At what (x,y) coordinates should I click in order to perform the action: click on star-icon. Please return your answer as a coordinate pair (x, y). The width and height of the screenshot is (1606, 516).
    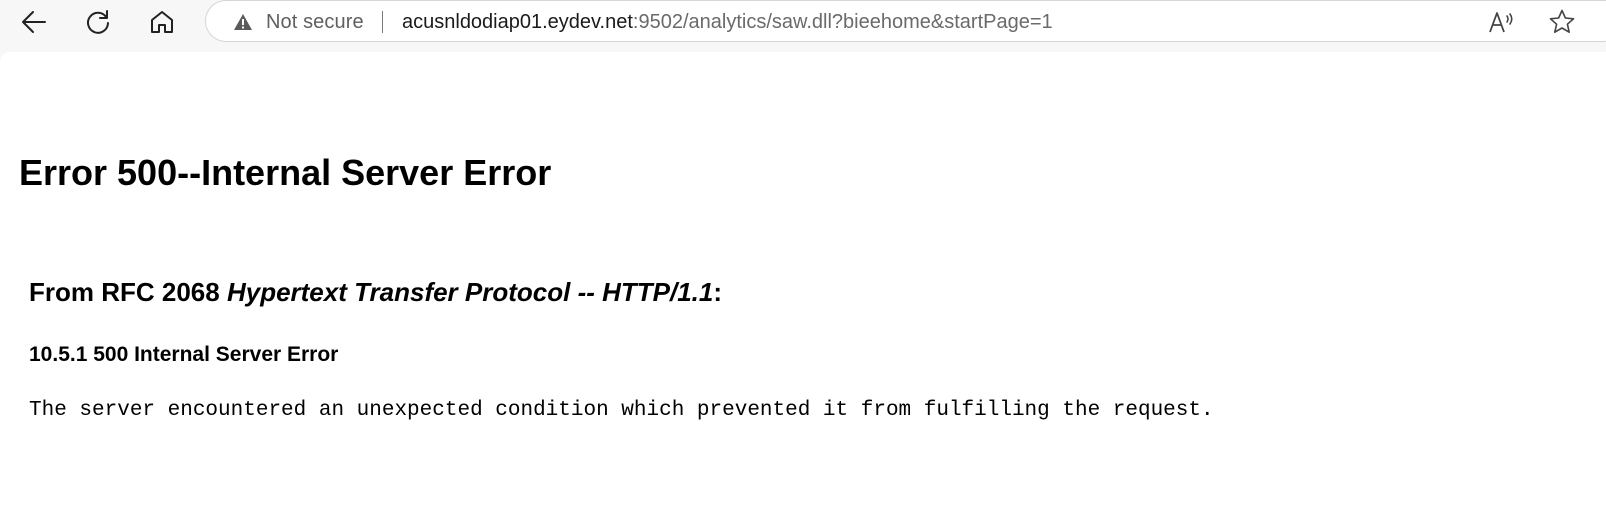
    Looking at the image, I should click on (1562, 21).